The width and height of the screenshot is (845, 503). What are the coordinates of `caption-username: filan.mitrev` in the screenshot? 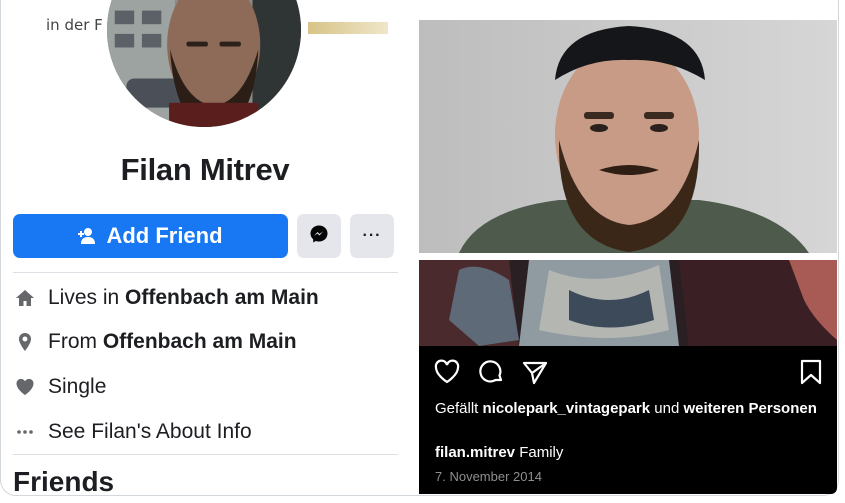 It's located at (475, 452).